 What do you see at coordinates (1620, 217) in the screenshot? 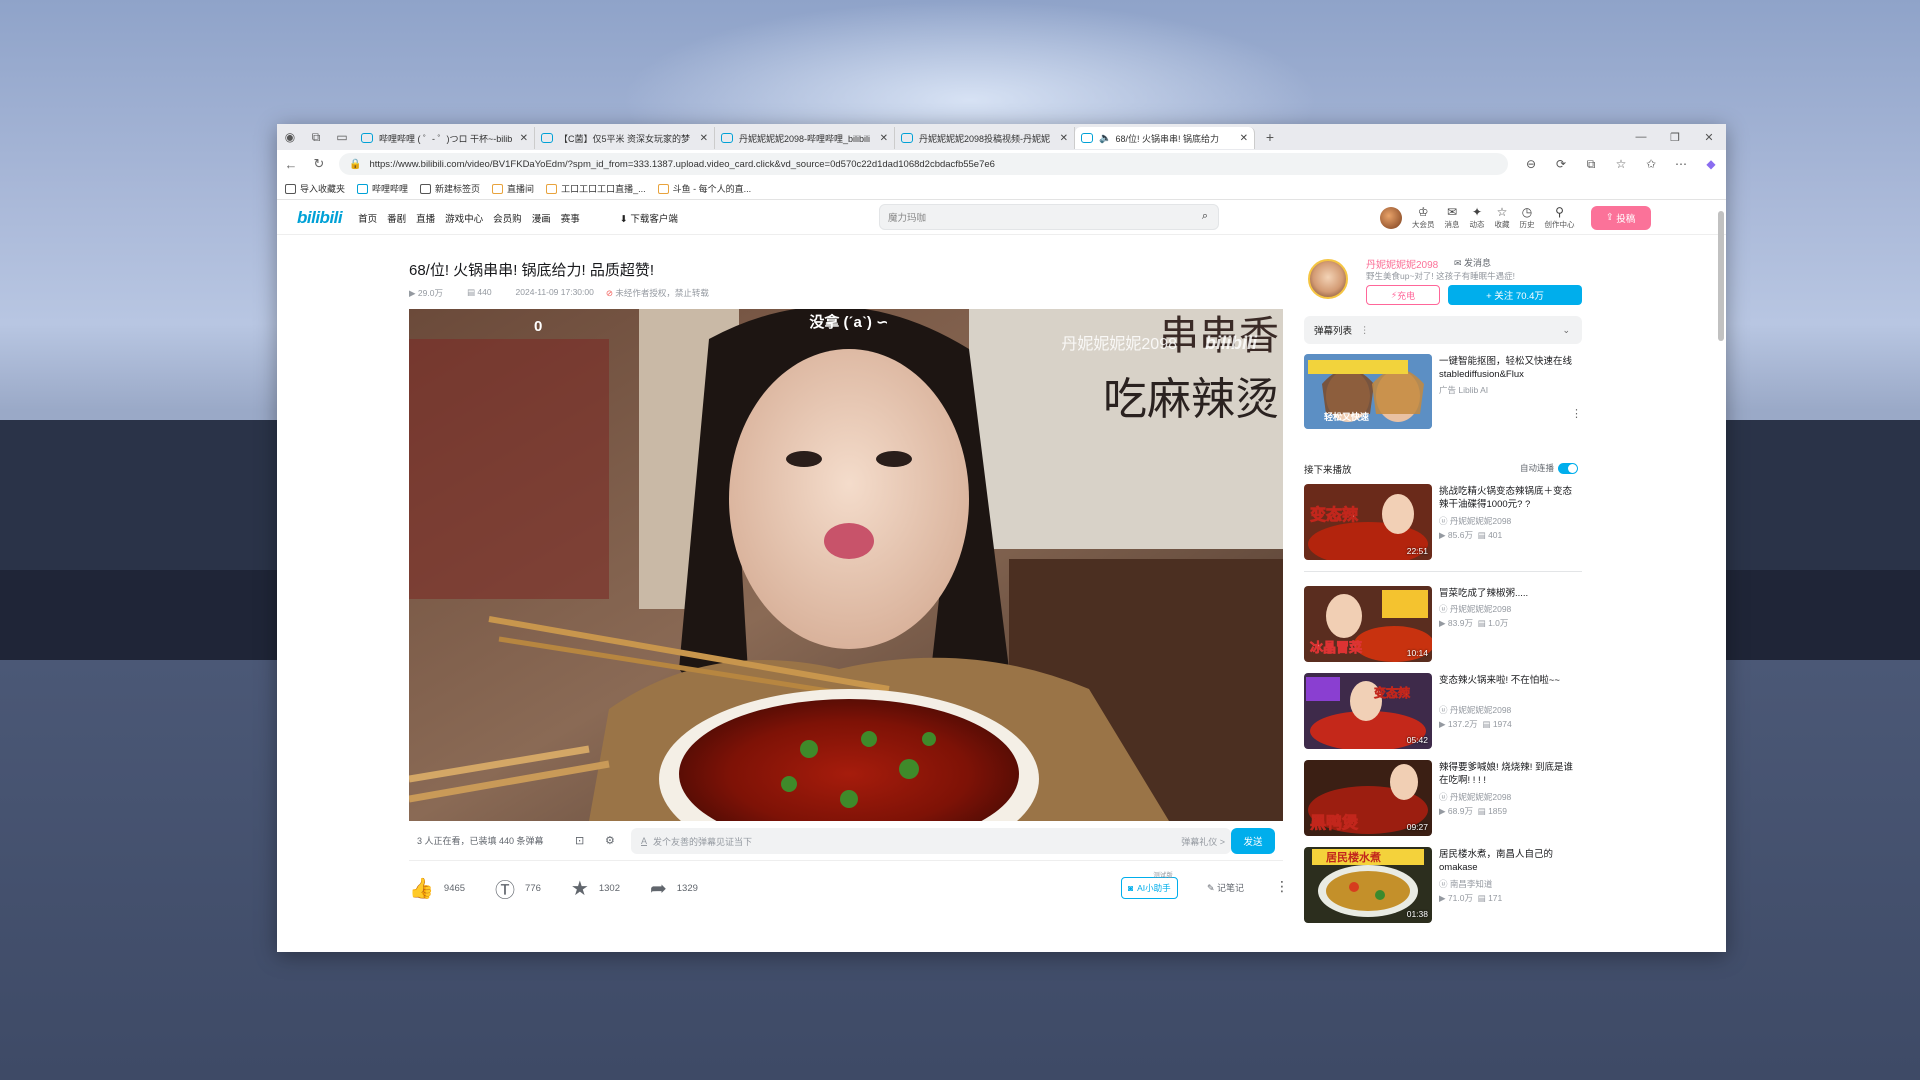
I see `upload-button: ⇪ 投稿` at bounding box center [1620, 217].